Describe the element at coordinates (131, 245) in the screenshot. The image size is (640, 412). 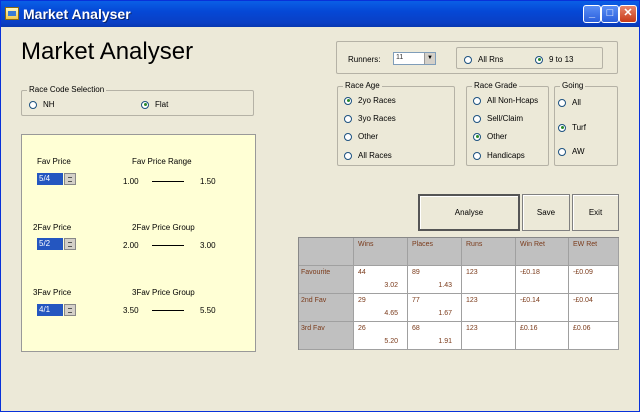
I see `fav2-group-low: 2.00` at that location.